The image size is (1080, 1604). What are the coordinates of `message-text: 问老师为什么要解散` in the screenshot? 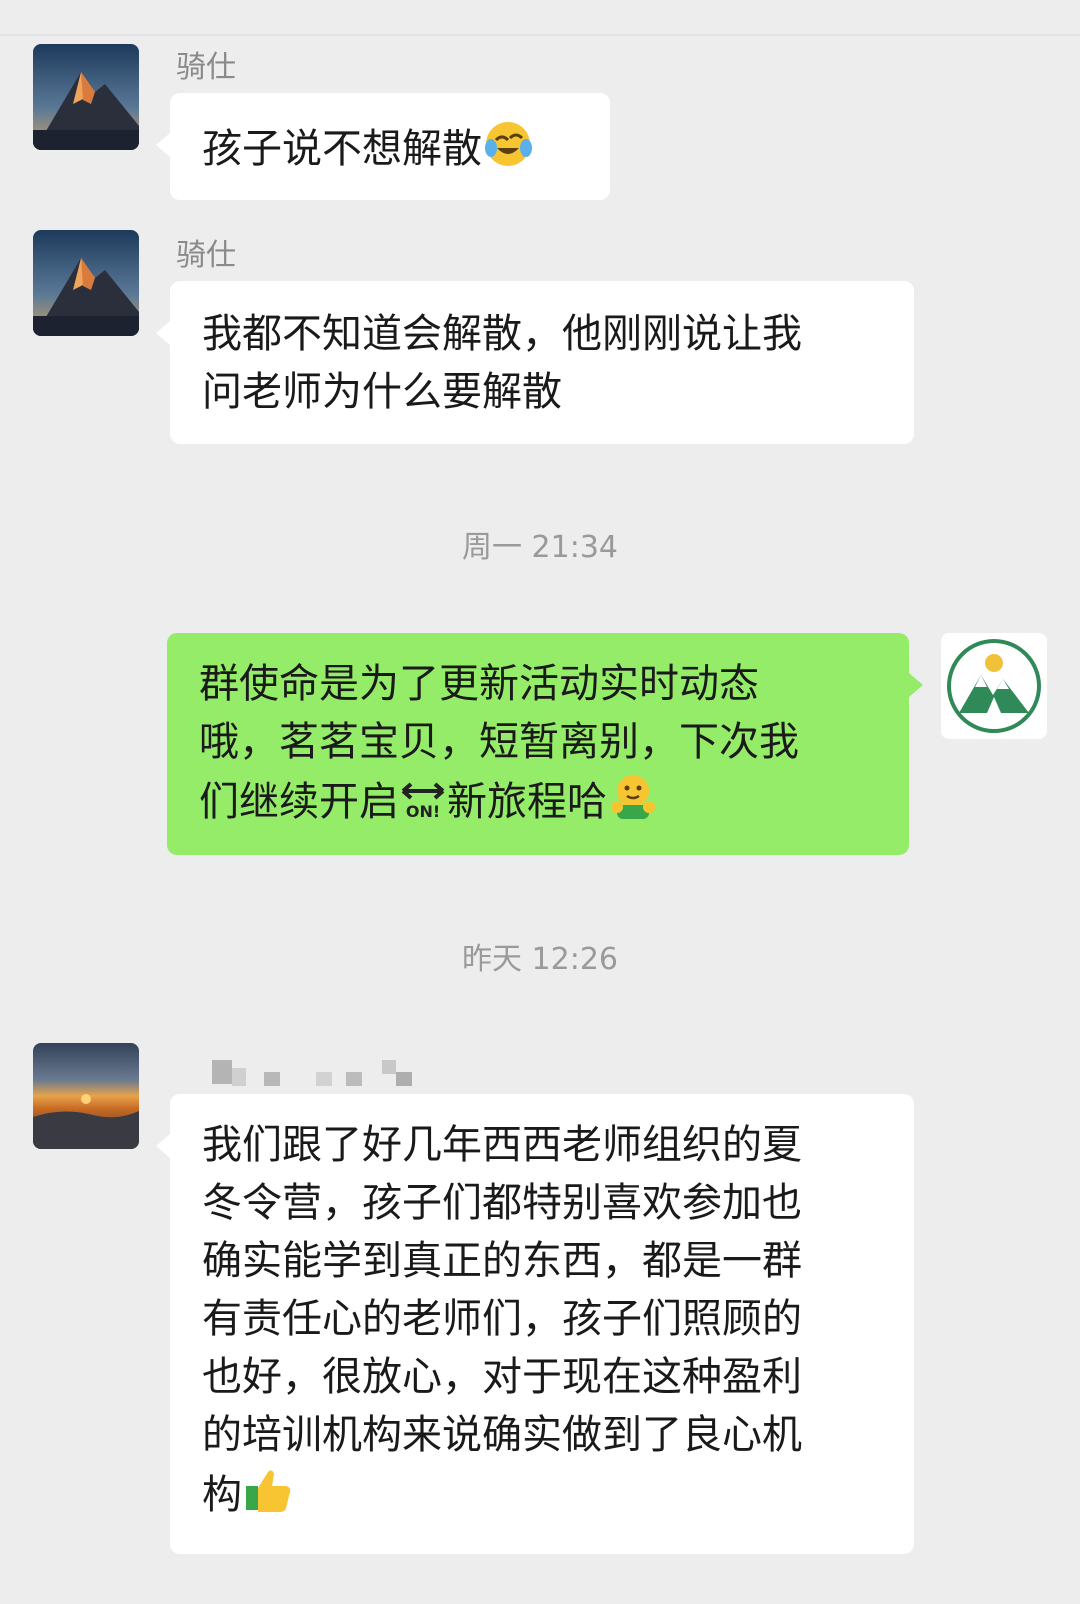 It's located at (382, 392).